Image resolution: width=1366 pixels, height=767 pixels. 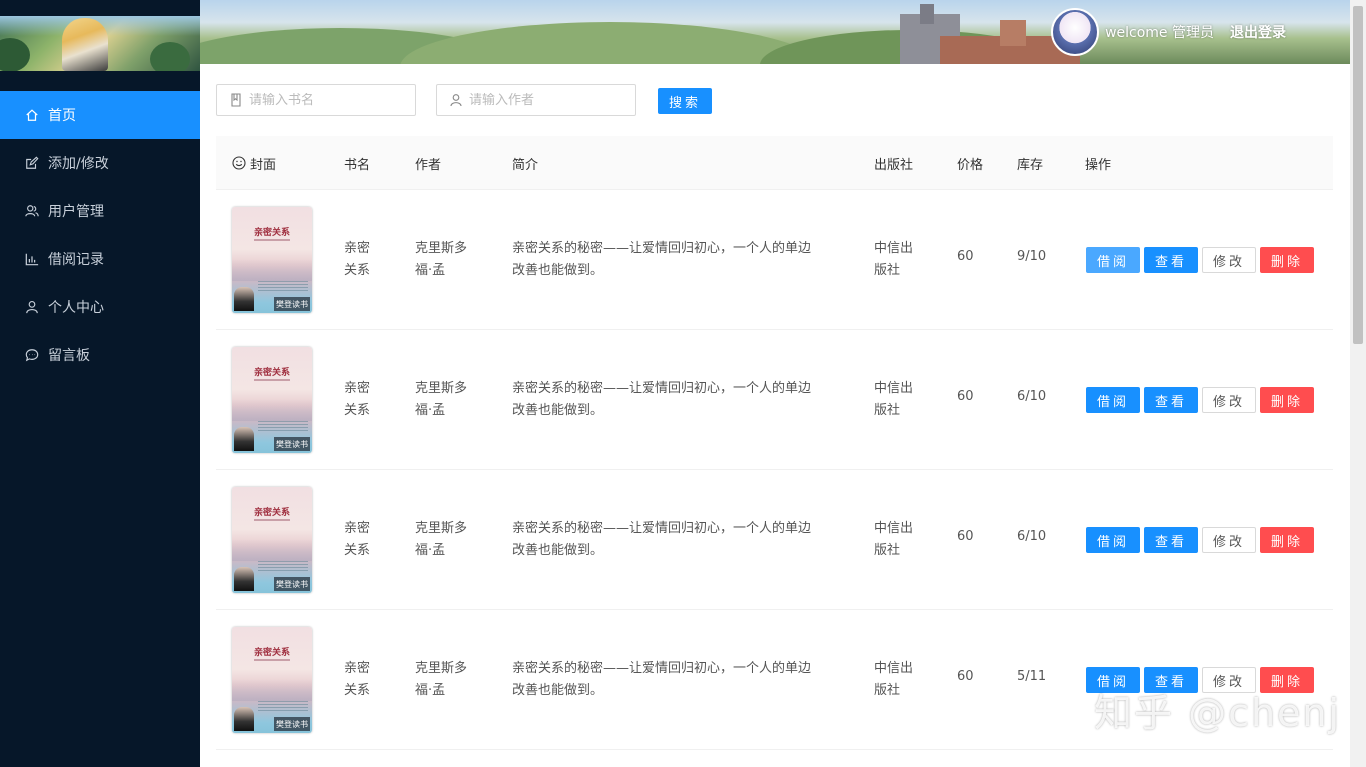 I want to click on sidebar-menu: 首页 添加/修改 用户管理 借阅记录 个人中心 留言板, so click(x=100, y=235).